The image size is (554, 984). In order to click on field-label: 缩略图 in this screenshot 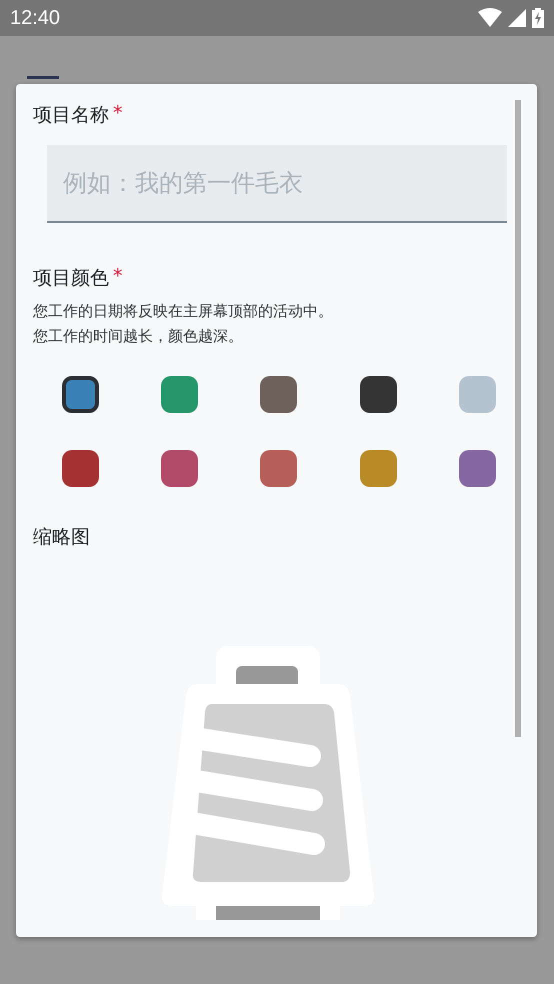, I will do `click(61, 537)`.